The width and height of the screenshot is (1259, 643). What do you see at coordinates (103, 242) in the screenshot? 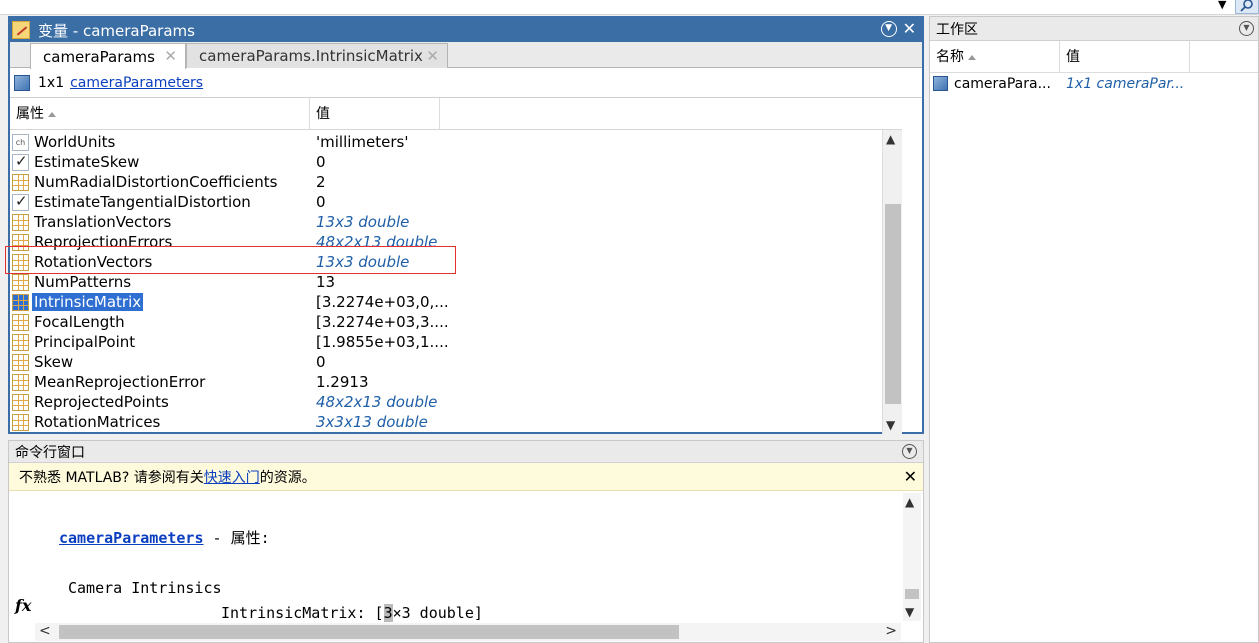
I see `property-name: ReprojectionErrors` at bounding box center [103, 242].